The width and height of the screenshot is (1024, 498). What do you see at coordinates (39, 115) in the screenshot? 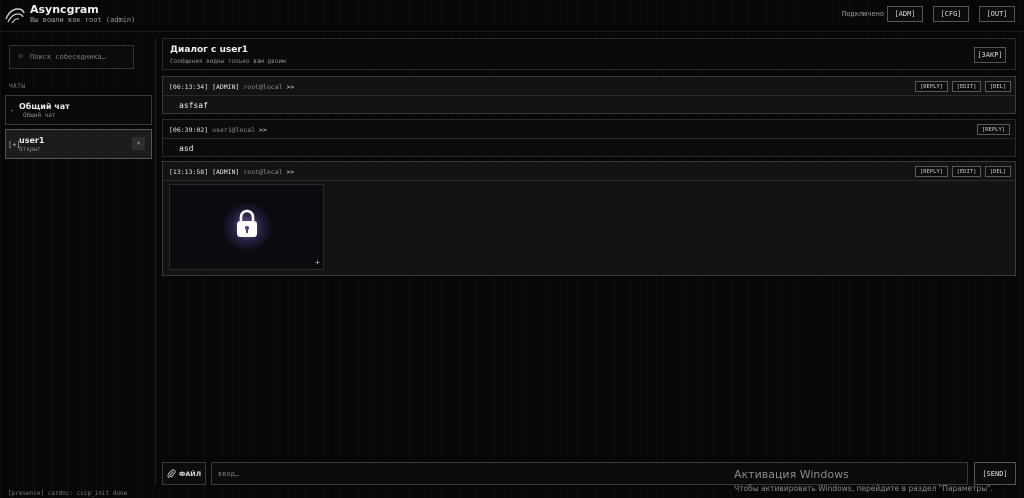
I see `chat-subtitle: Общий чат` at bounding box center [39, 115].